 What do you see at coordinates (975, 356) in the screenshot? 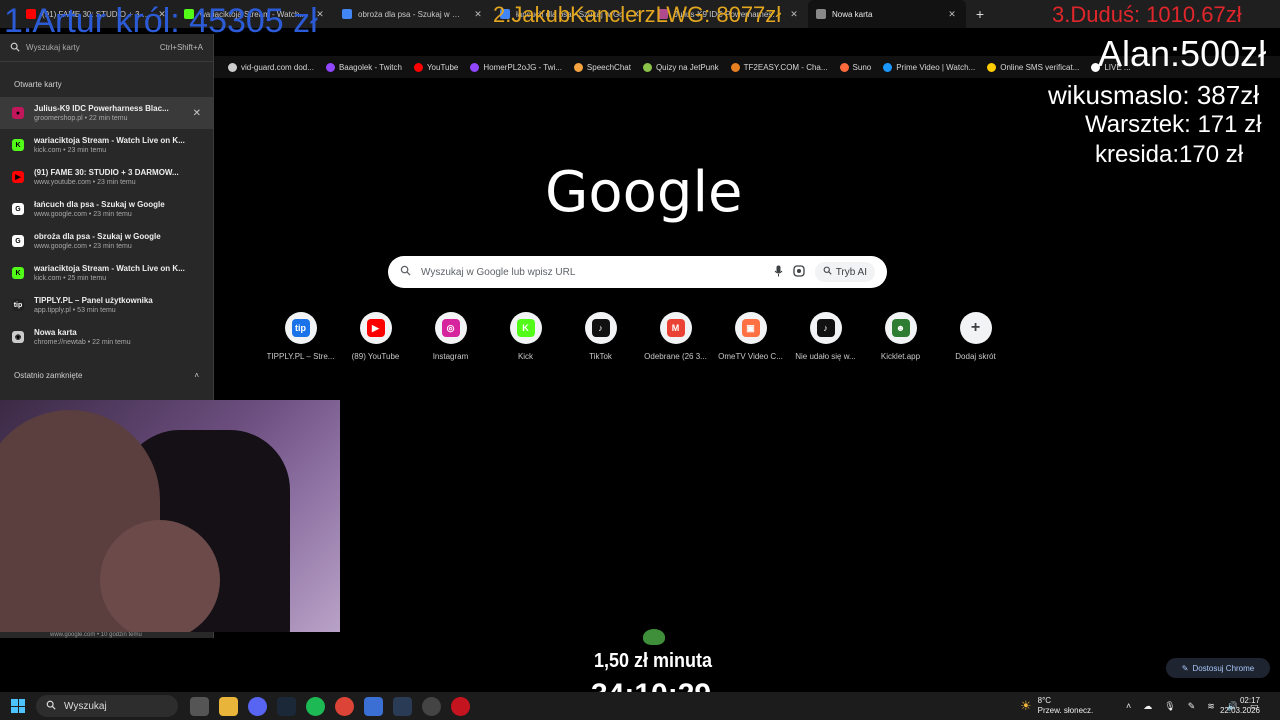
I see `shortcut-label: Dodaj skrót` at bounding box center [975, 356].